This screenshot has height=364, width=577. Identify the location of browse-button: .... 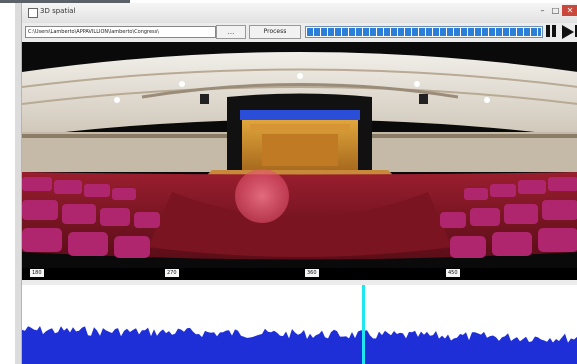
(231, 32).